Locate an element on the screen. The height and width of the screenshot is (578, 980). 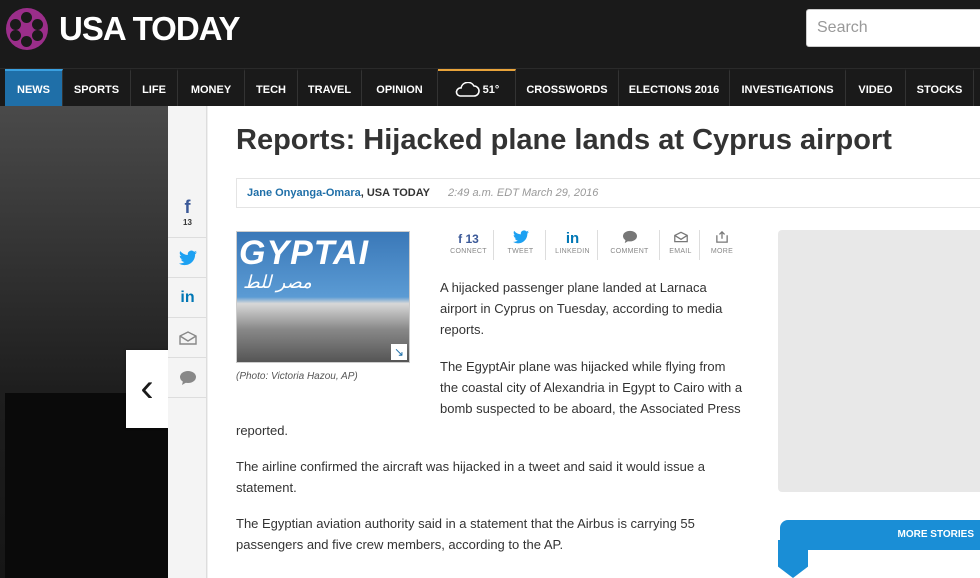
nav-item-weather: 51° is located at coordinates (477, 88).